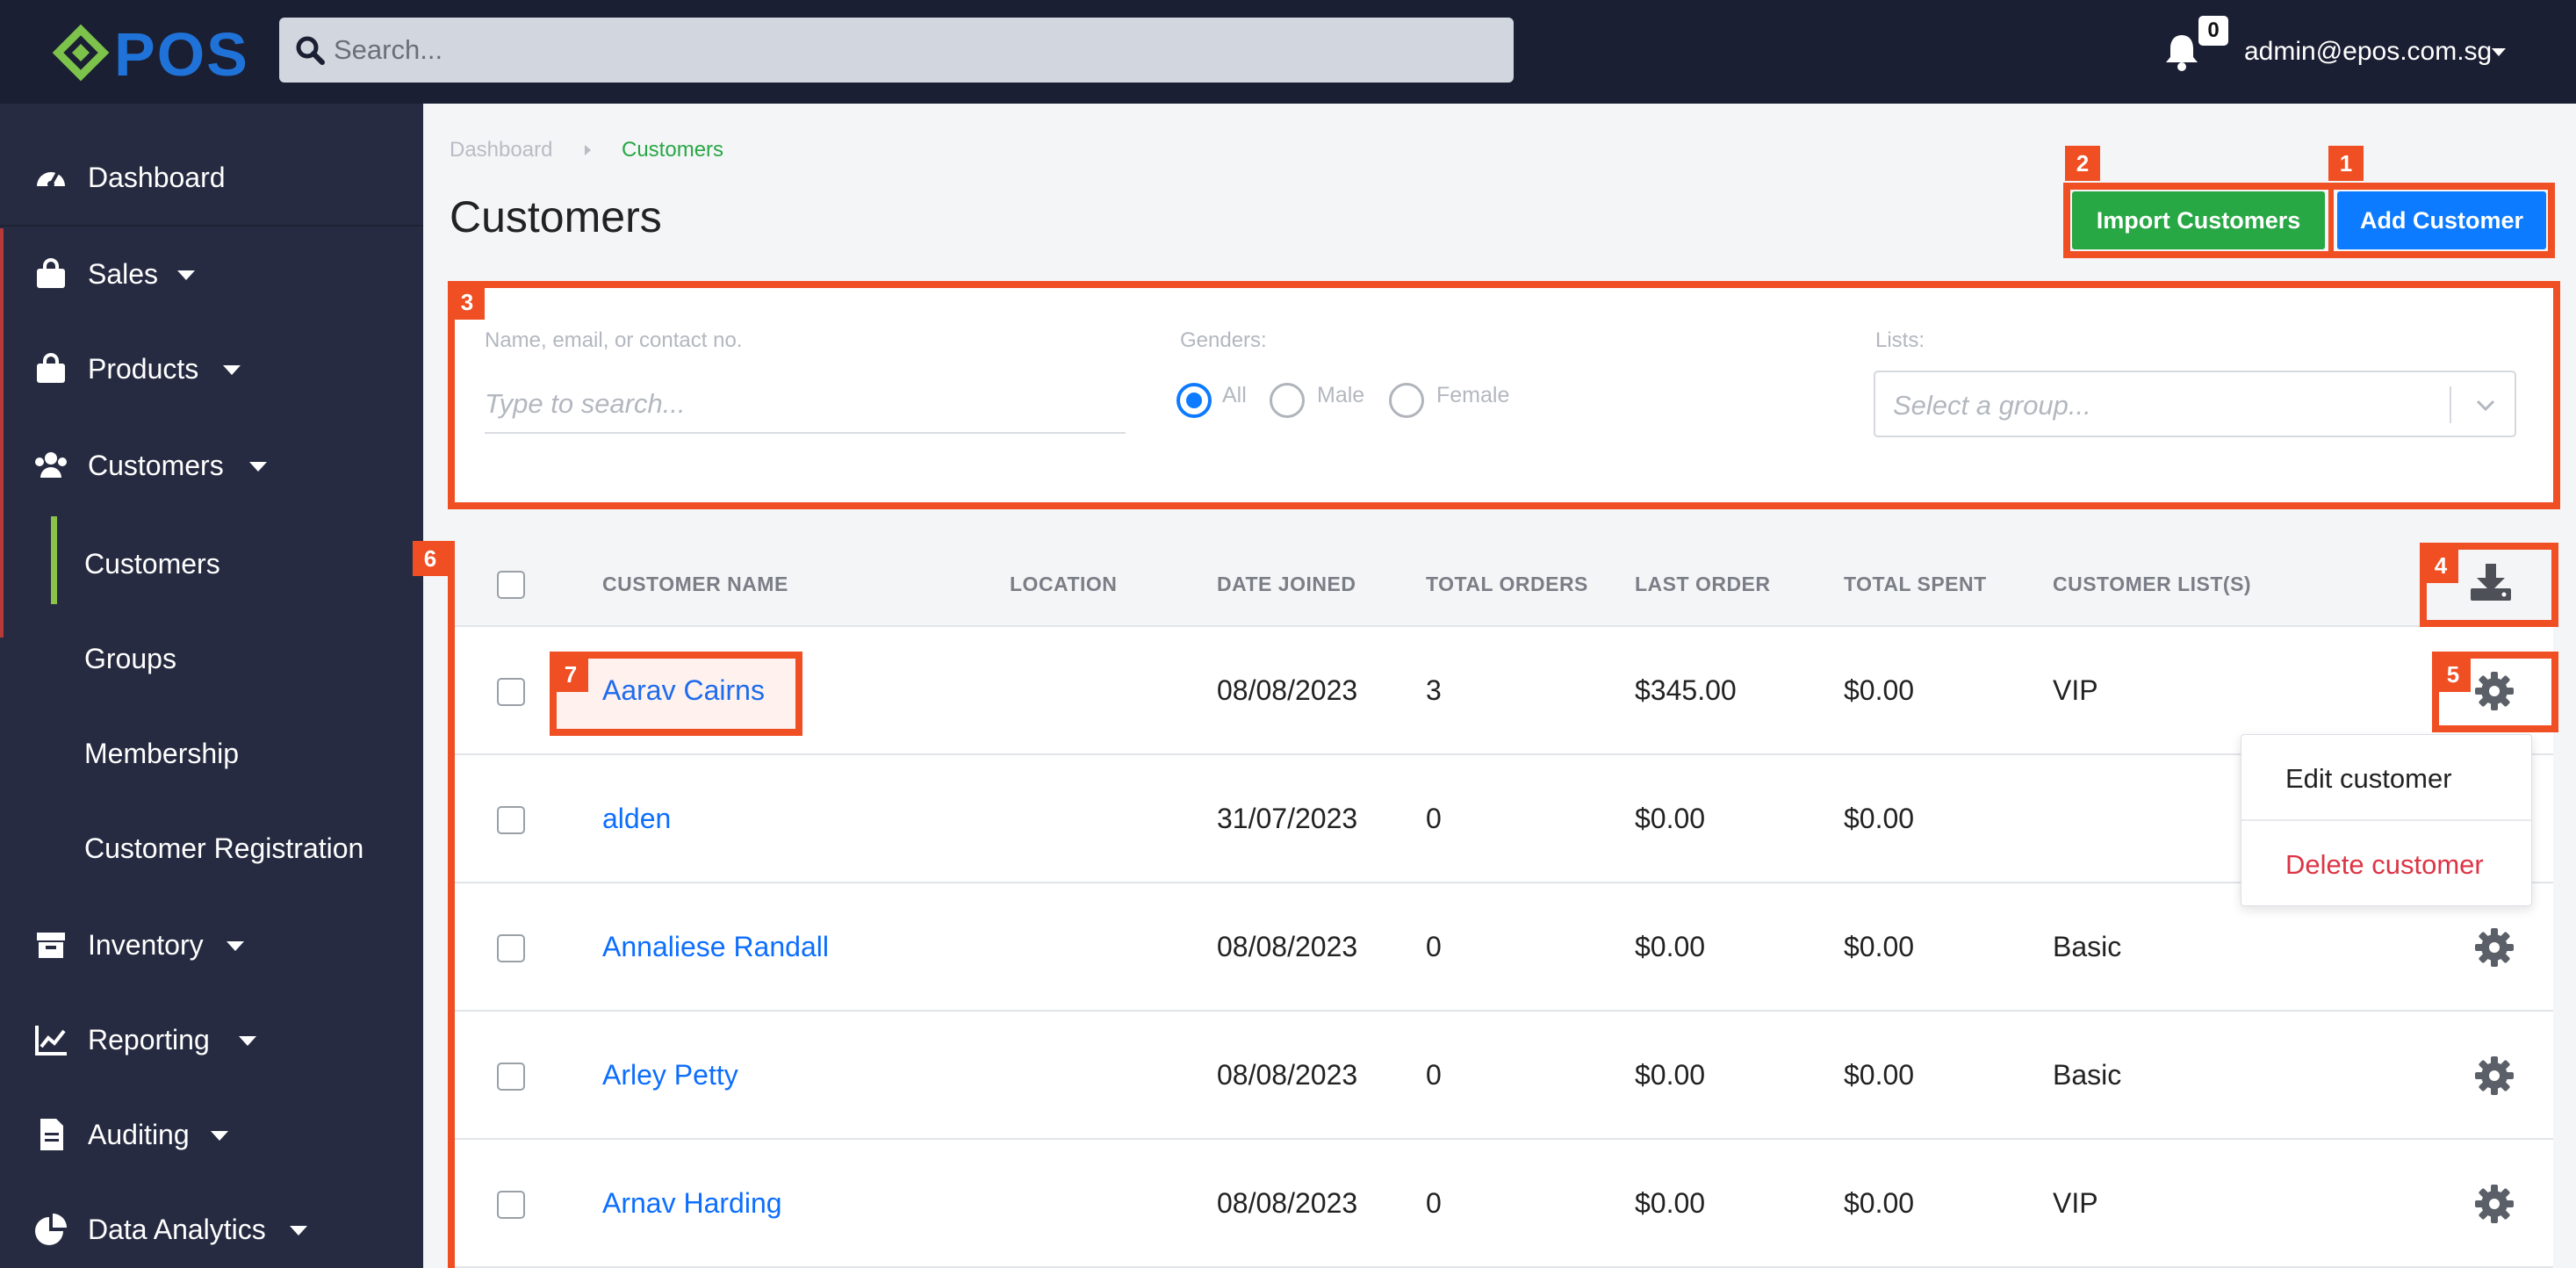  What do you see at coordinates (162, 754) in the screenshot?
I see `sidebar-subitem-label: Membership` at bounding box center [162, 754].